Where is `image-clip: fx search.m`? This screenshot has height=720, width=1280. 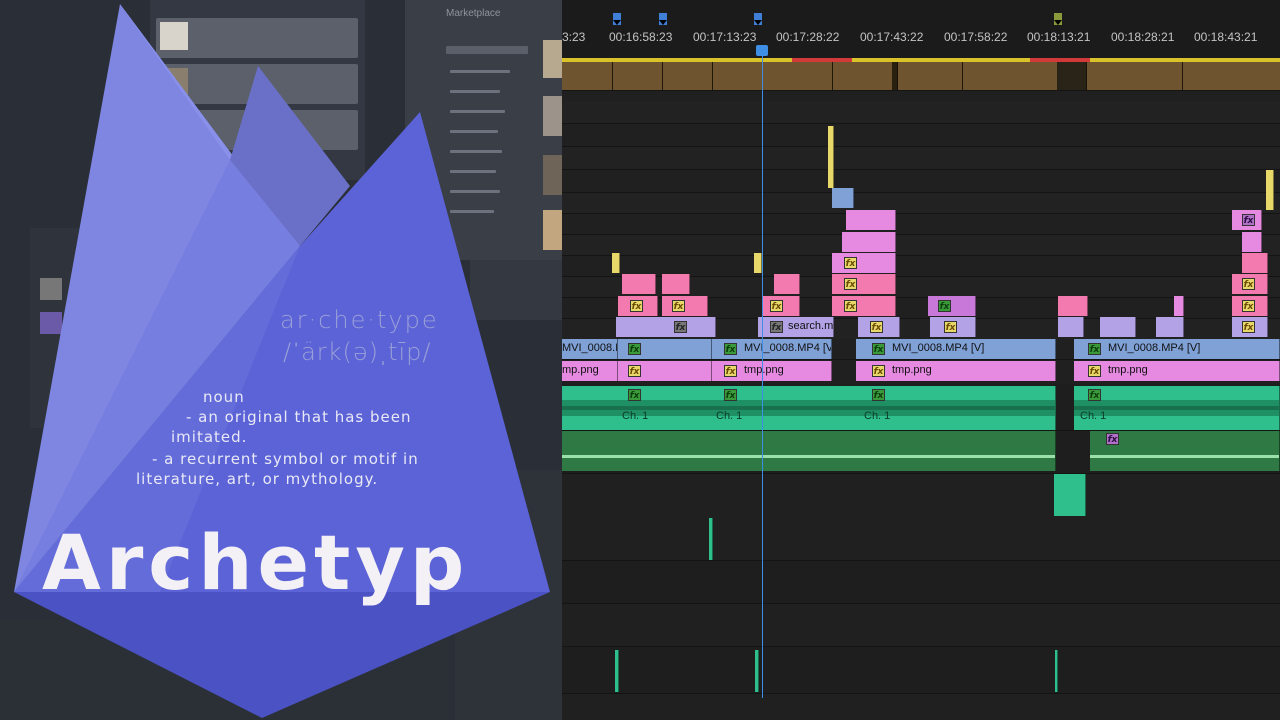 image-clip: fx search.m is located at coordinates (796, 327).